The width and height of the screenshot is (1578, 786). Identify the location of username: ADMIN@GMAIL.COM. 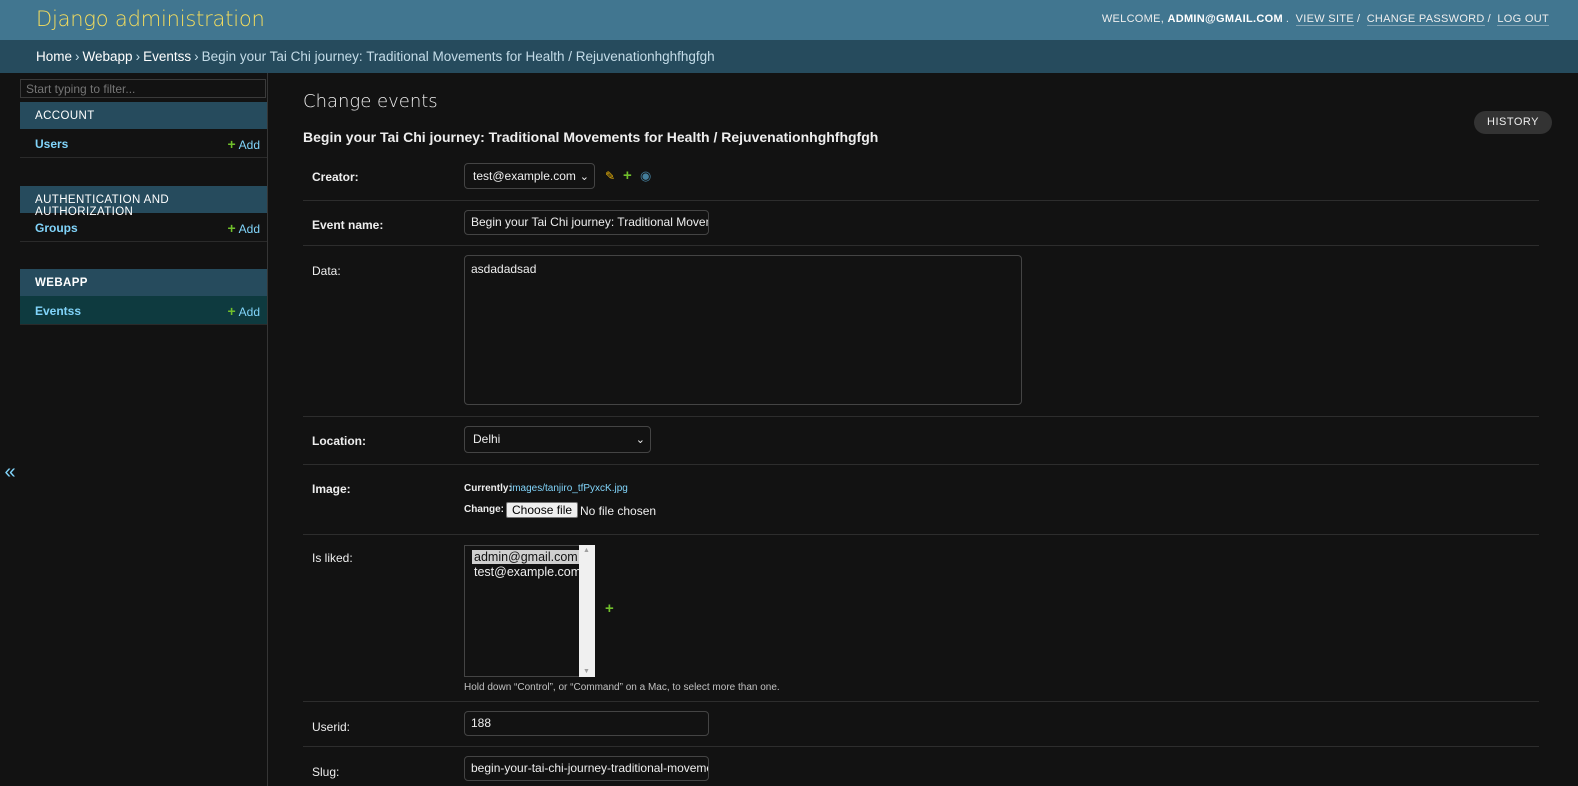
(1225, 19).